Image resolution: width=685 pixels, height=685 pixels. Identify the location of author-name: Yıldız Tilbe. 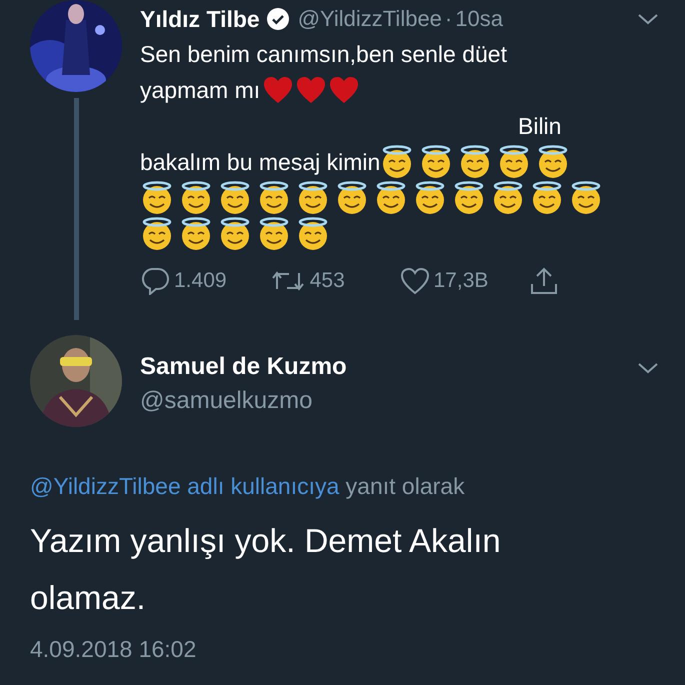
(200, 19).